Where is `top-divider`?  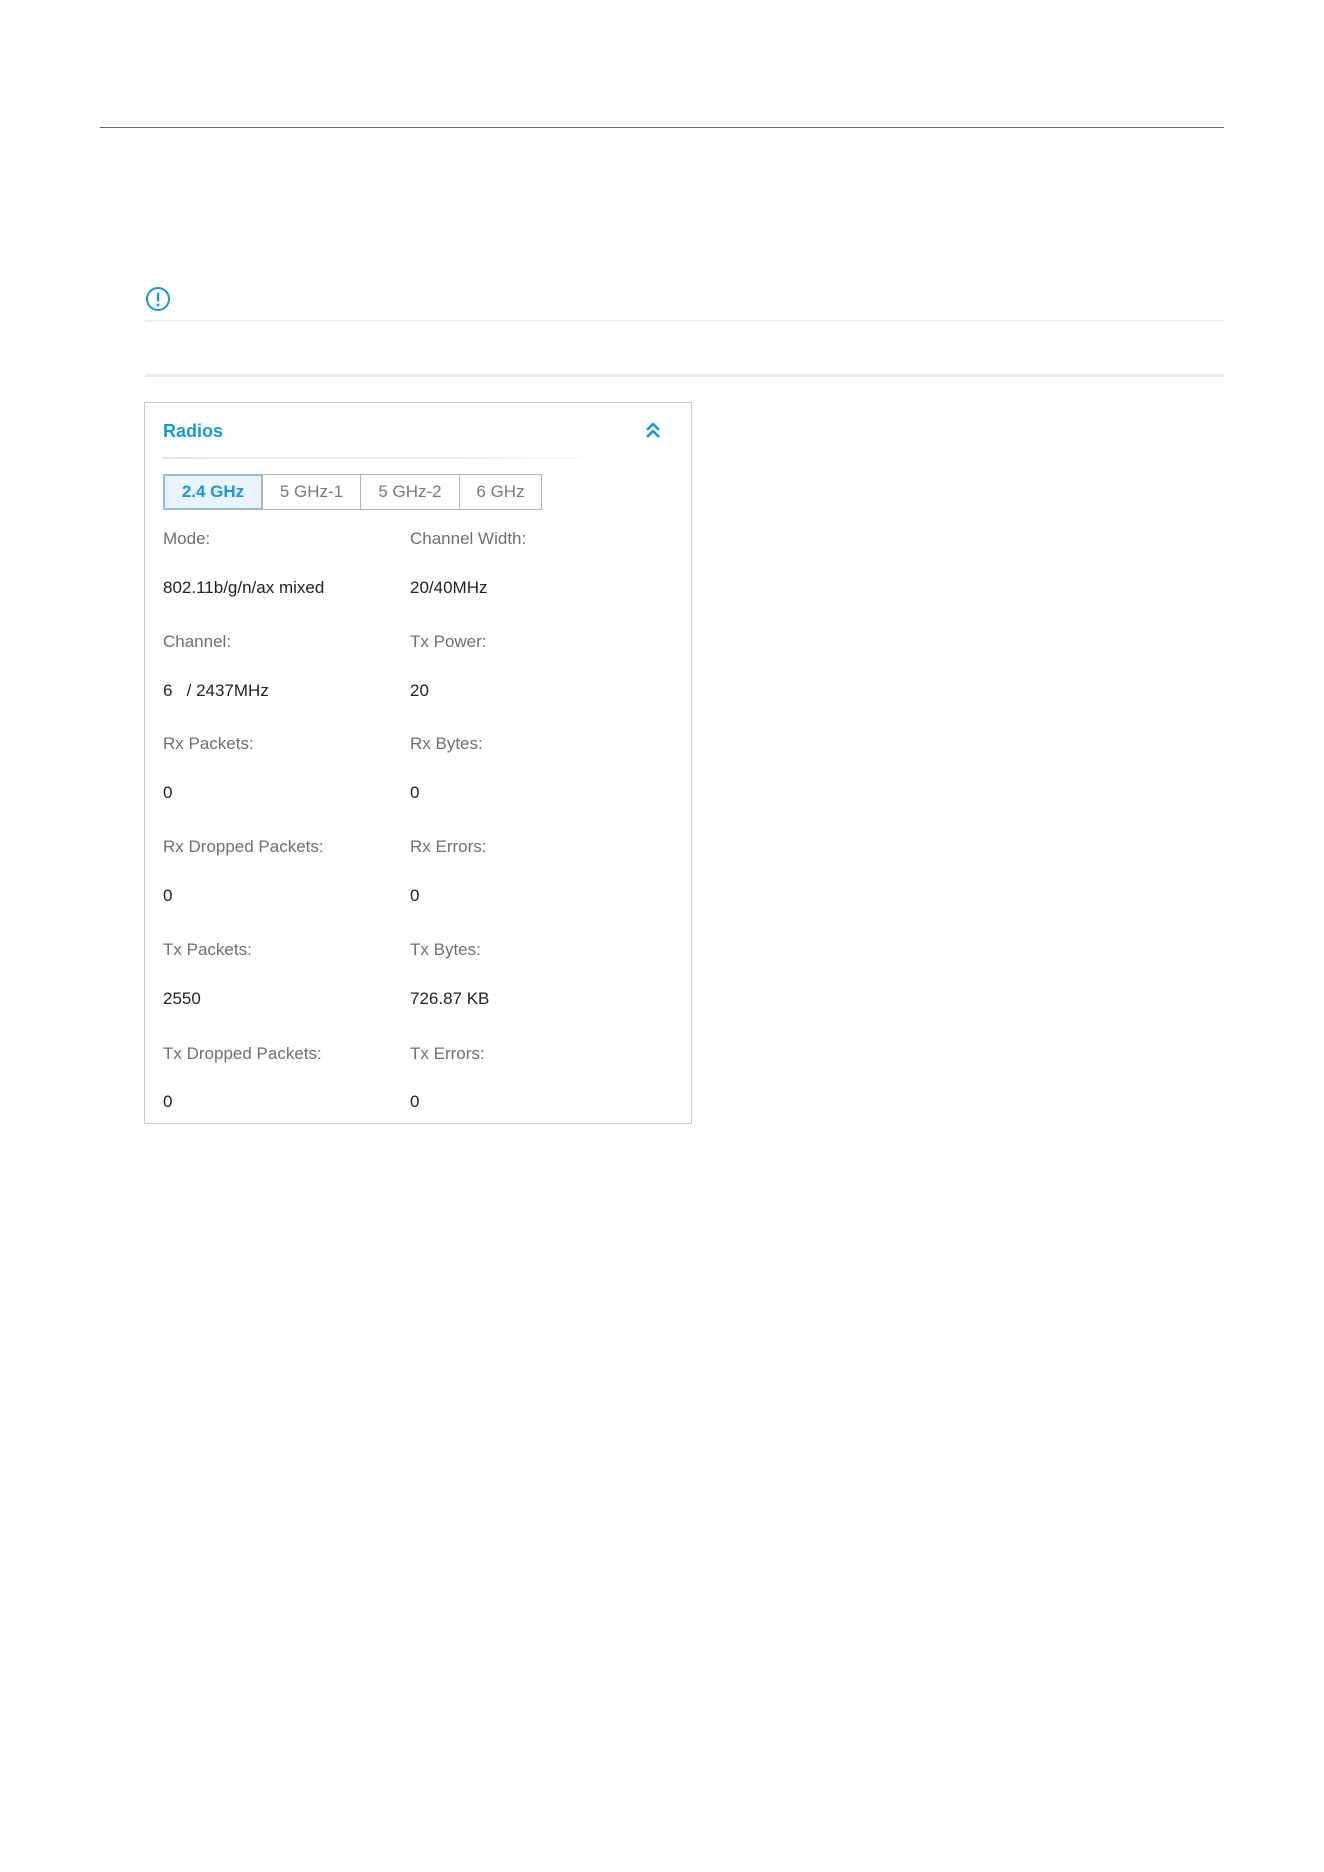 top-divider is located at coordinates (662, 127).